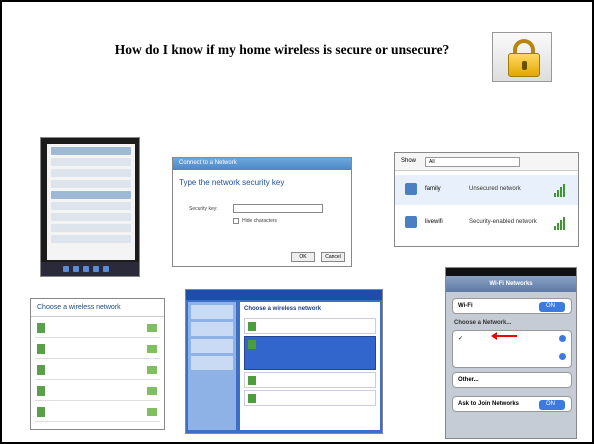  What do you see at coordinates (434, 222) in the screenshot?
I see `network-name: livewifi` at bounding box center [434, 222].